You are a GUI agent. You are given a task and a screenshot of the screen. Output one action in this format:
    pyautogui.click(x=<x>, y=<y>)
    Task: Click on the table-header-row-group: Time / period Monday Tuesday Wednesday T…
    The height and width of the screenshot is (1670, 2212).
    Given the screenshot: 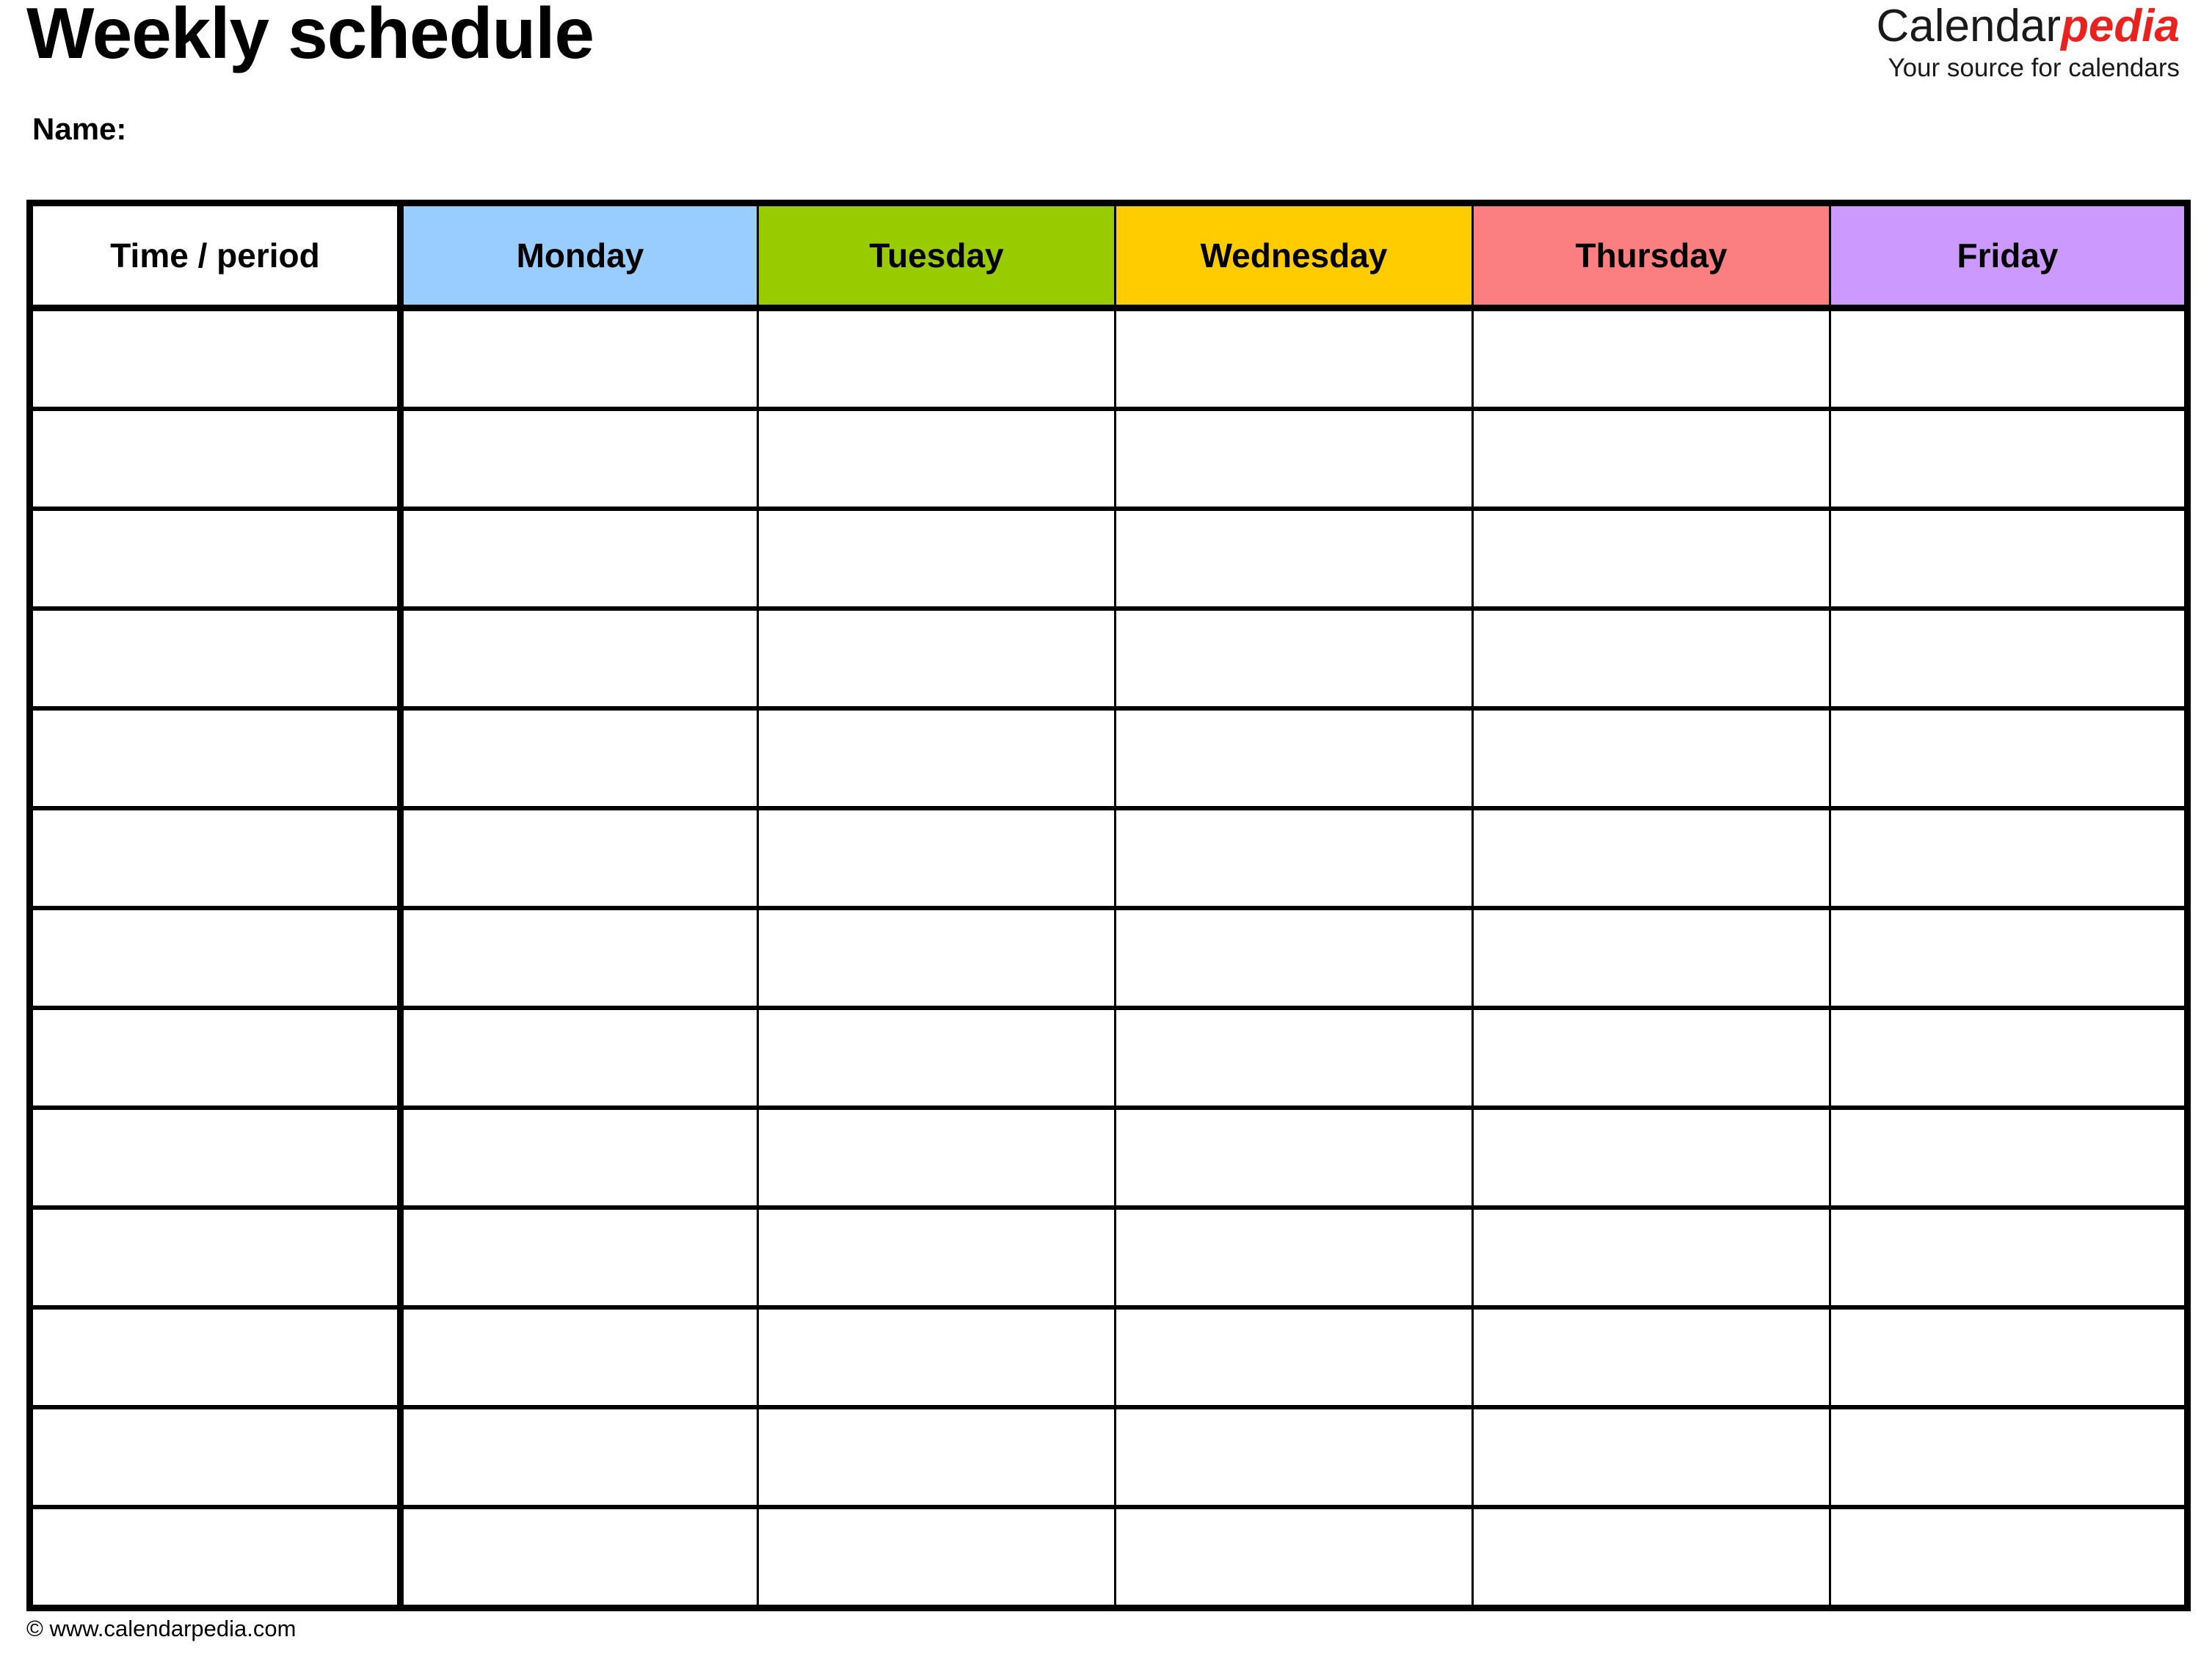 What is the action you would take?
    pyautogui.click(x=1109, y=257)
    